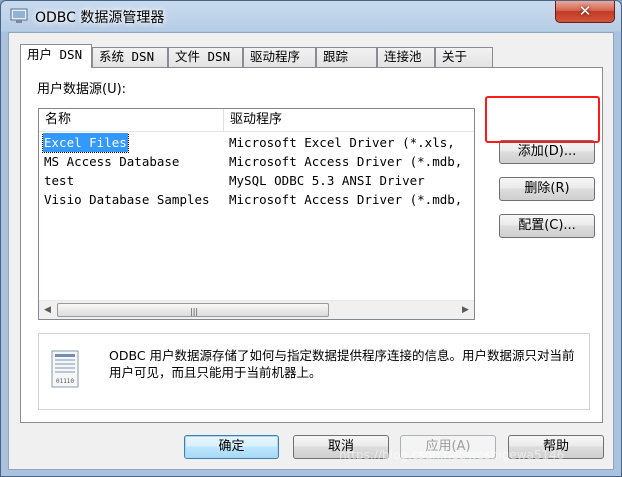 This screenshot has height=477, width=622. I want to click on tab-label: 用户 DSN, so click(55, 54).